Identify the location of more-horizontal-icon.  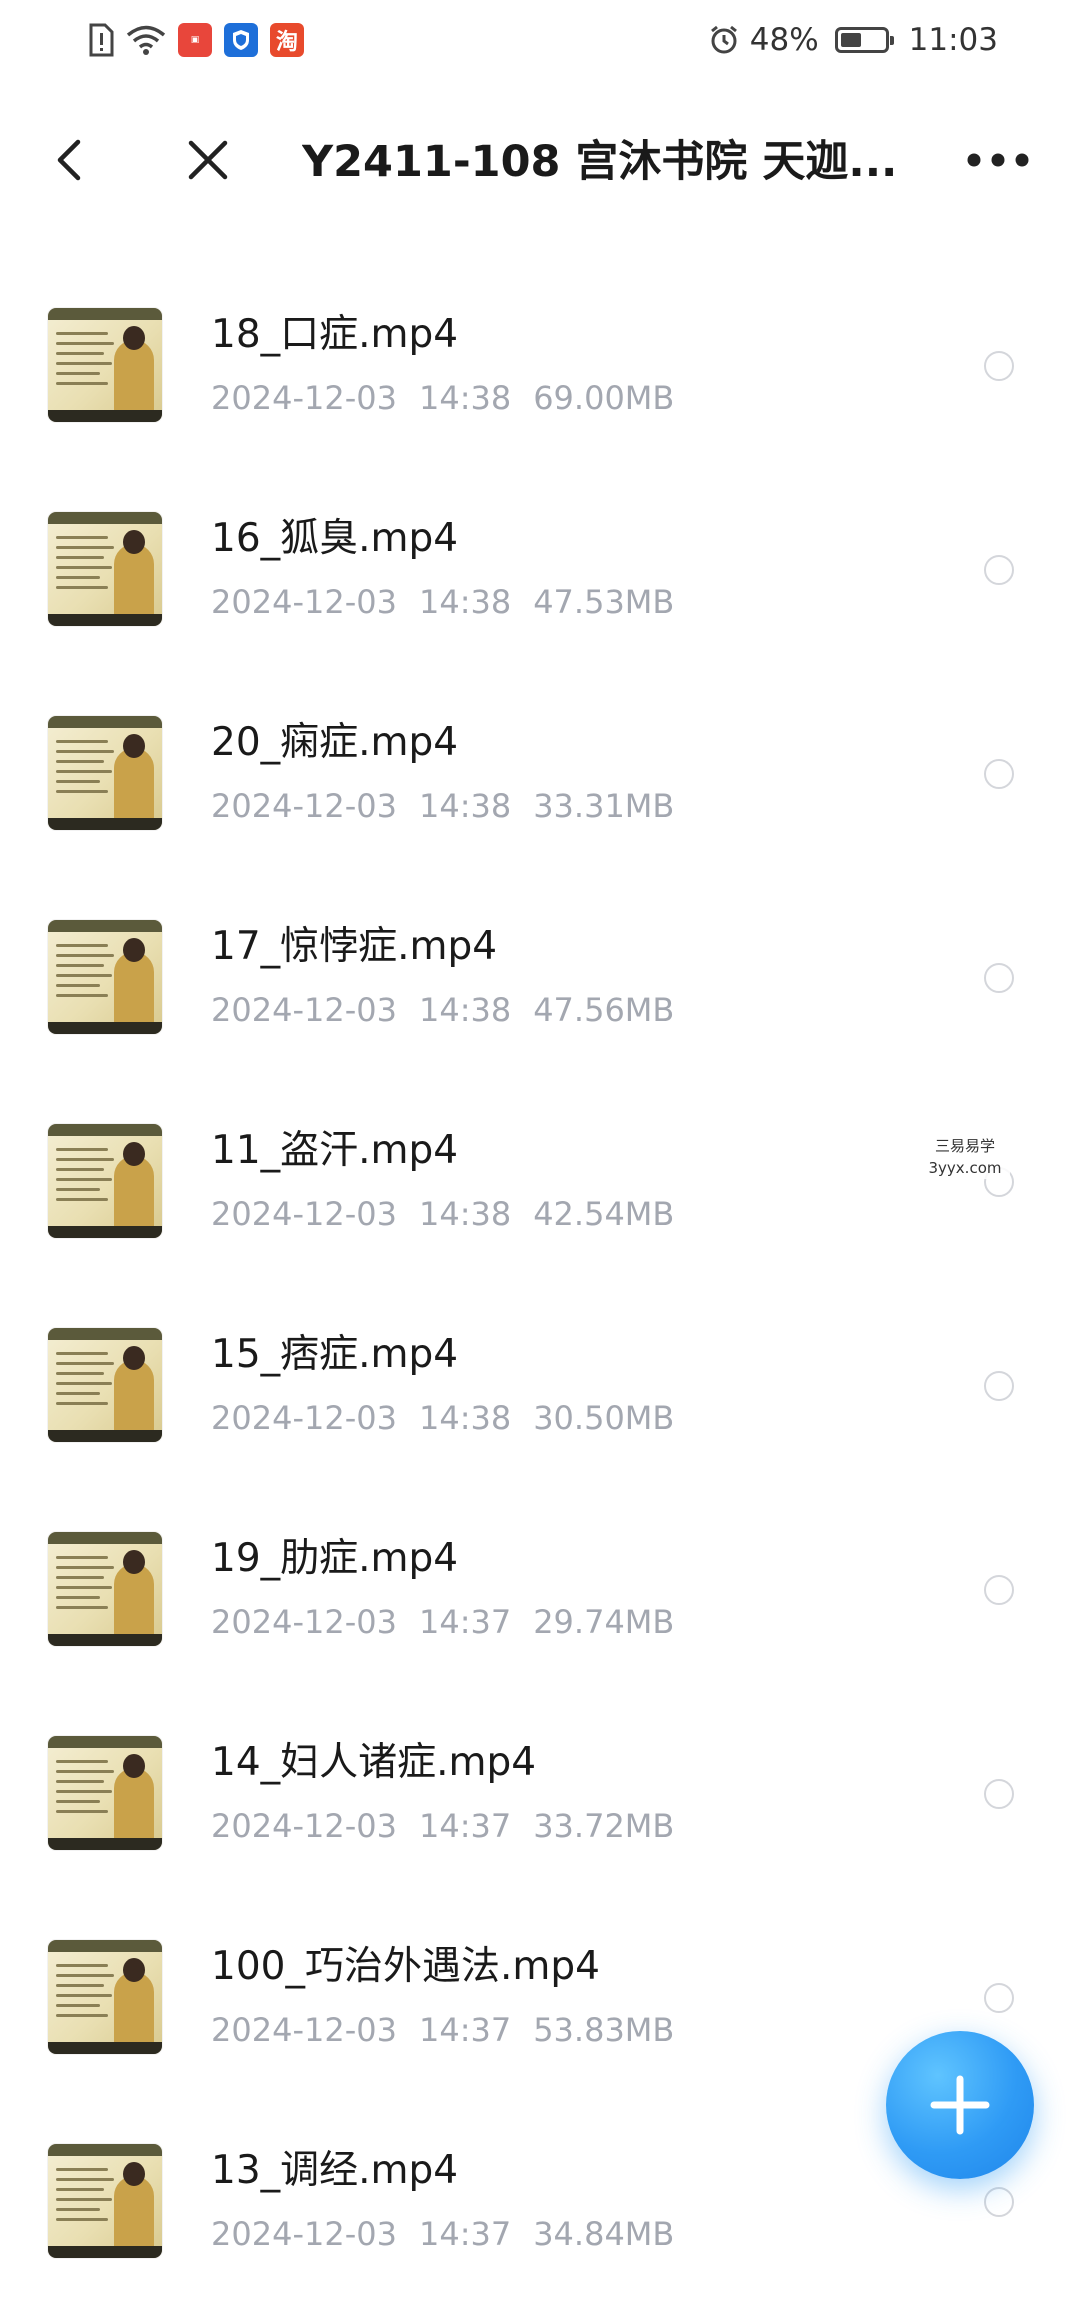
(998, 160).